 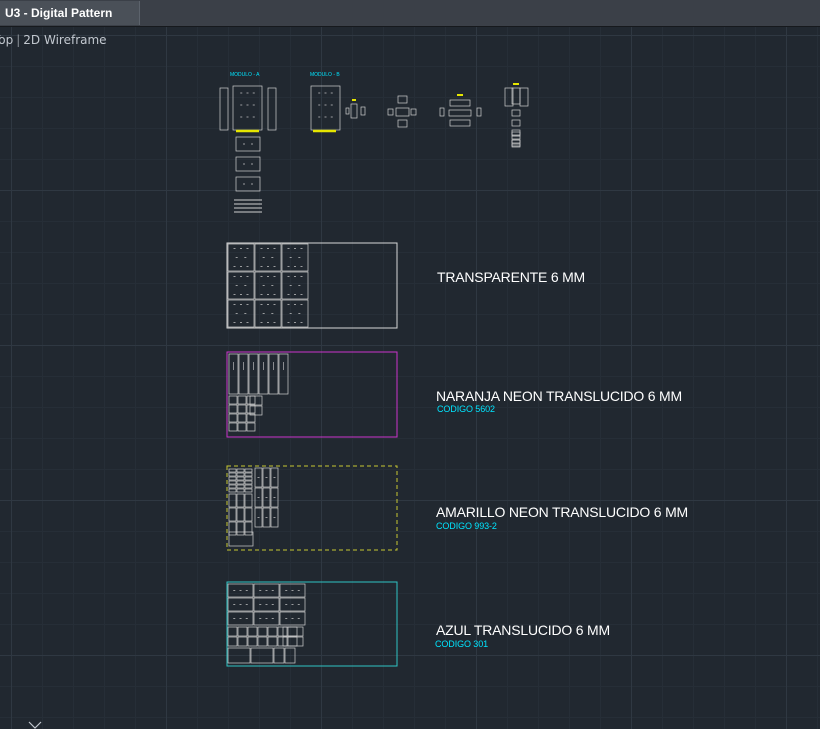 What do you see at coordinates (466, 526) in the screenshot?
I see `sheet-code-amarillo: CODIGO 993-2` at bounding box center [466, 526].